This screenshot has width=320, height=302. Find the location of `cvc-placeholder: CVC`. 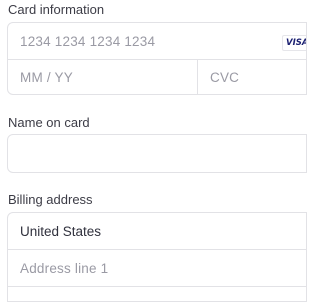

cvc-placeholder: CVC is located at coordinates (225, 77).